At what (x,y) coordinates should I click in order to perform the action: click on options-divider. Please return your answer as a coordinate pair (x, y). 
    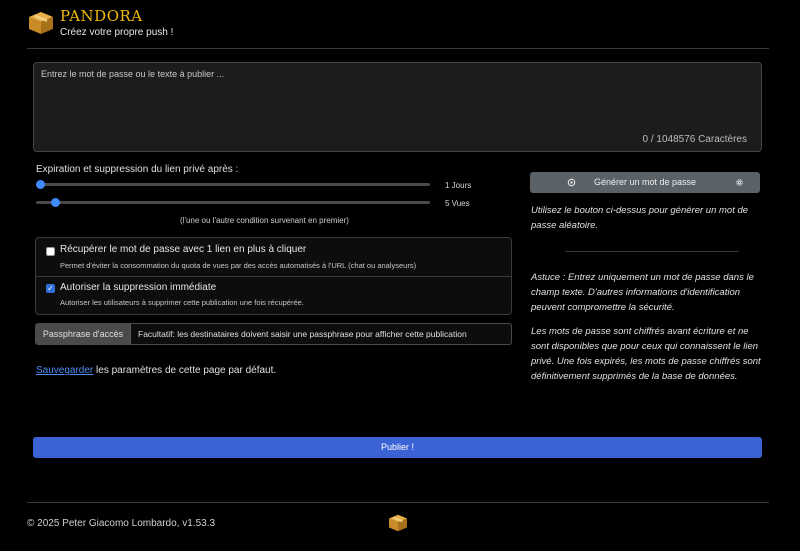
    Looking at the image, I should click on (273, 276).